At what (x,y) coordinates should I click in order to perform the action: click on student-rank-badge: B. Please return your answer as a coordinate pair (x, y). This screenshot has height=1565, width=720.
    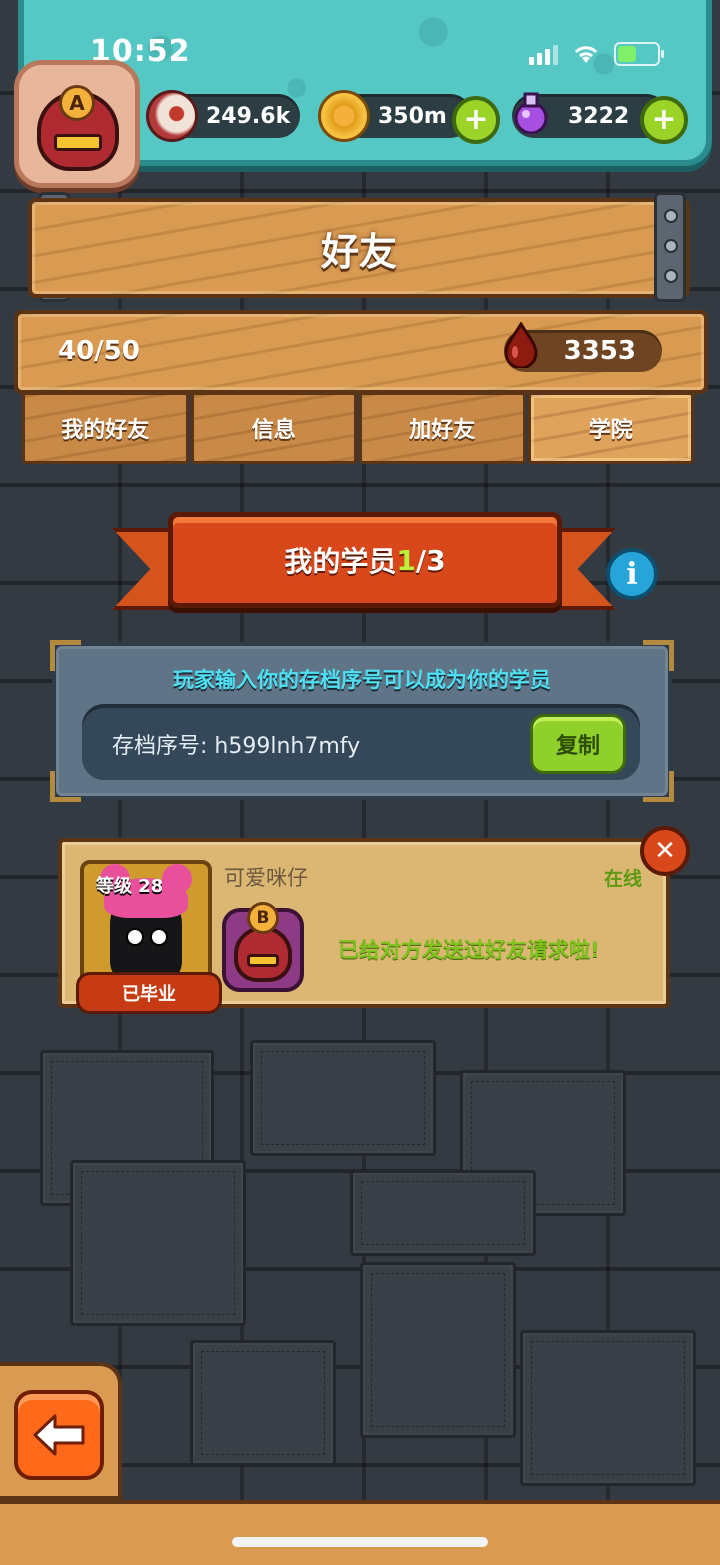
    Looking at the image, I should click on (263, 947).